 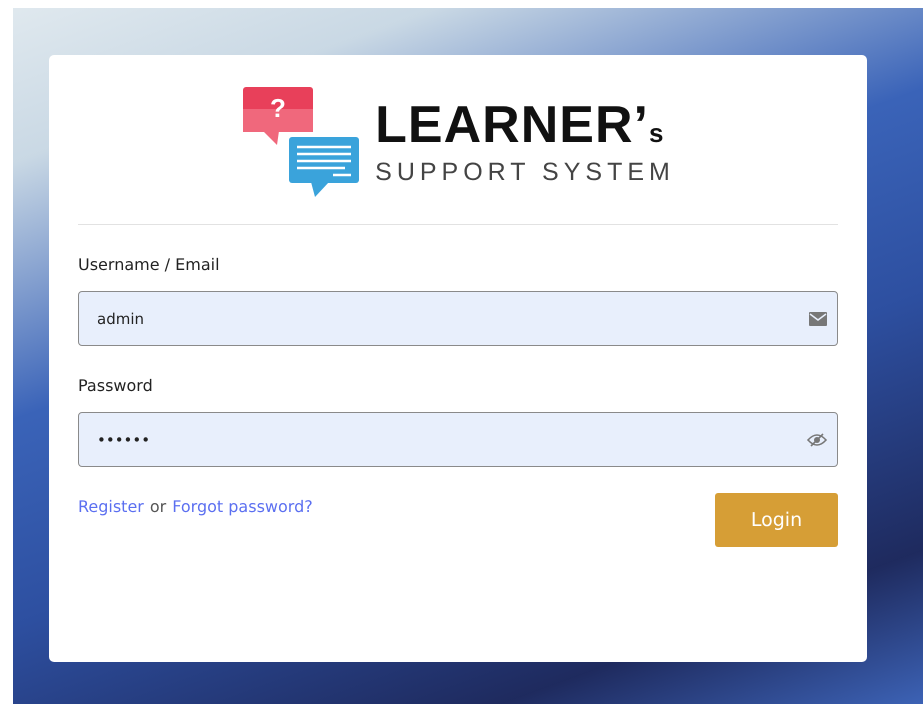 I want to click on logo-subtitle: SUPPORT SYSTEM, so click(x=525, y=172).